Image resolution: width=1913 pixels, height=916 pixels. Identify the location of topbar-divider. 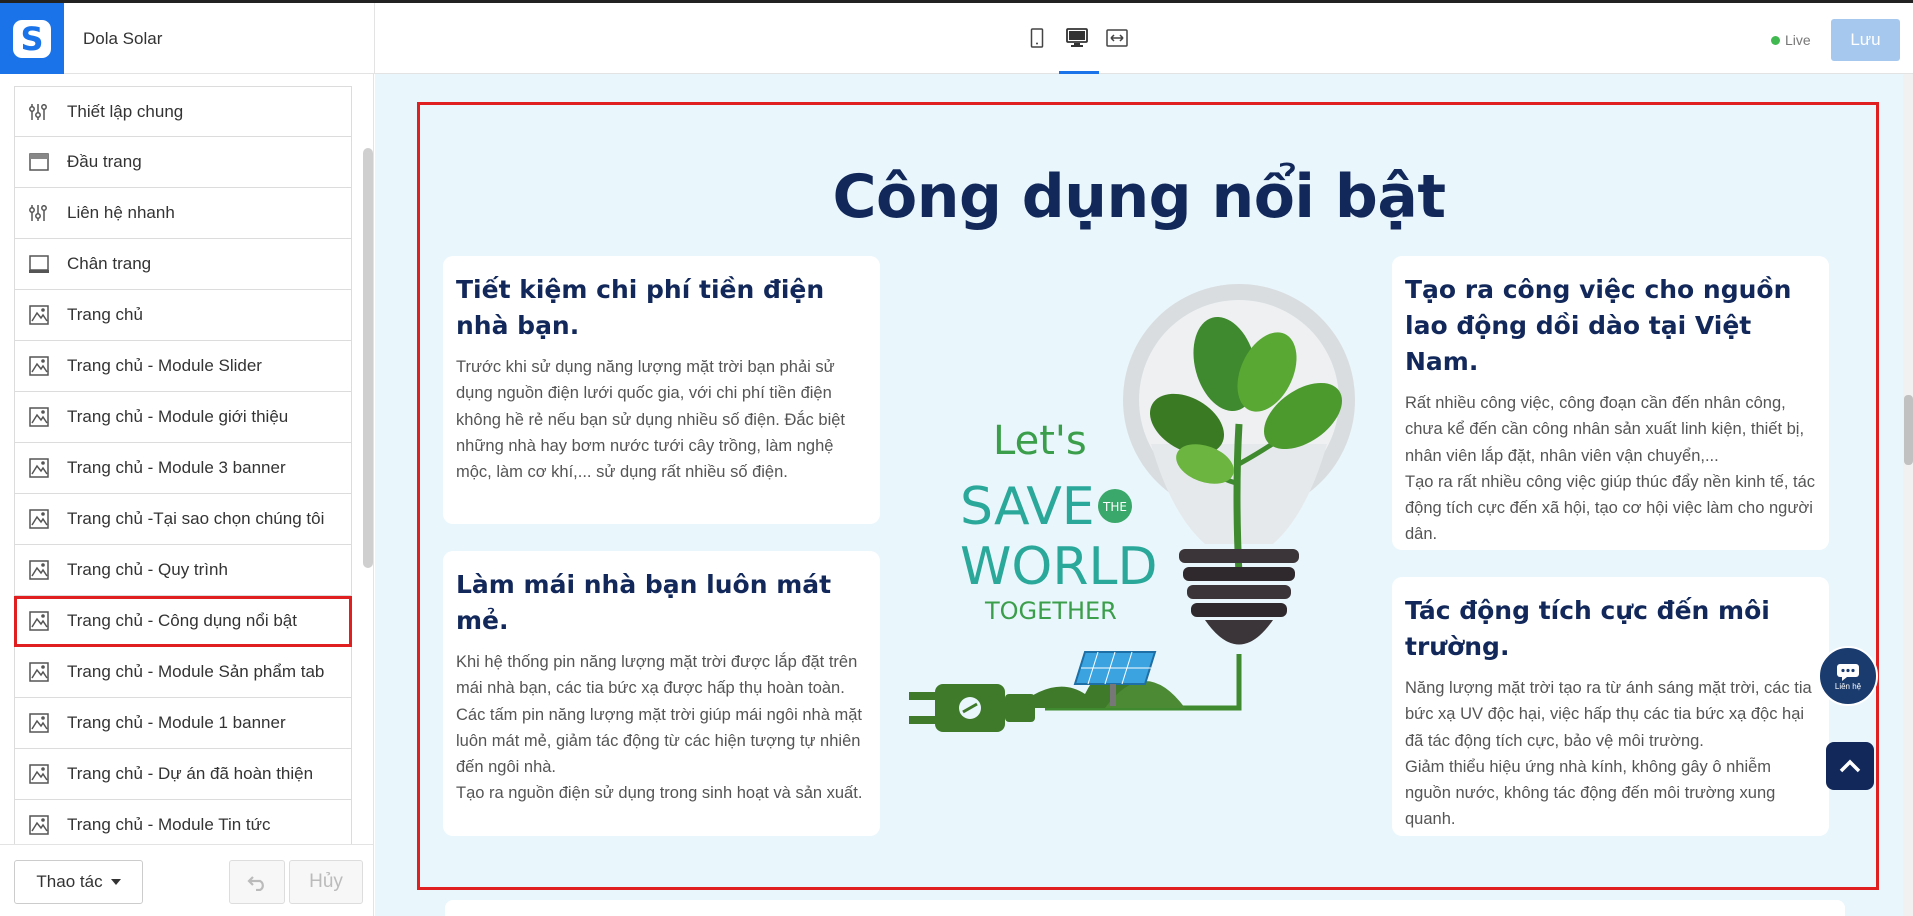
(374, 38).